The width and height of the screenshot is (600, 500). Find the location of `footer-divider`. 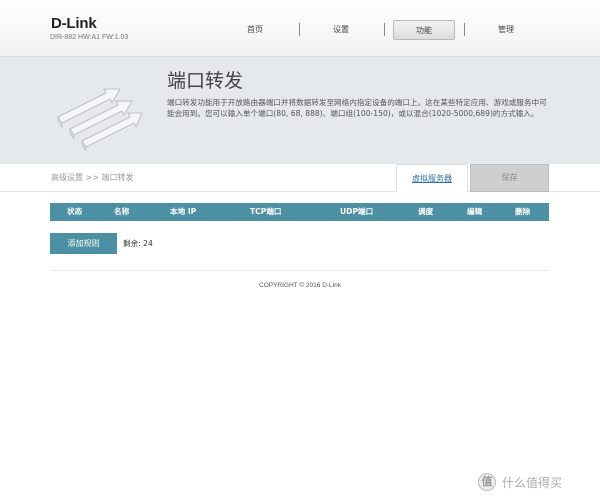

footer-divider is located at coordinates (299, 270).